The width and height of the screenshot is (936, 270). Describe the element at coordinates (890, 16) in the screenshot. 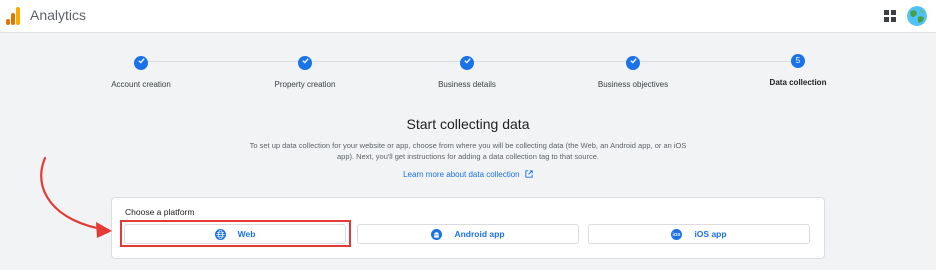

I see `apps-grid-icon` at that location.